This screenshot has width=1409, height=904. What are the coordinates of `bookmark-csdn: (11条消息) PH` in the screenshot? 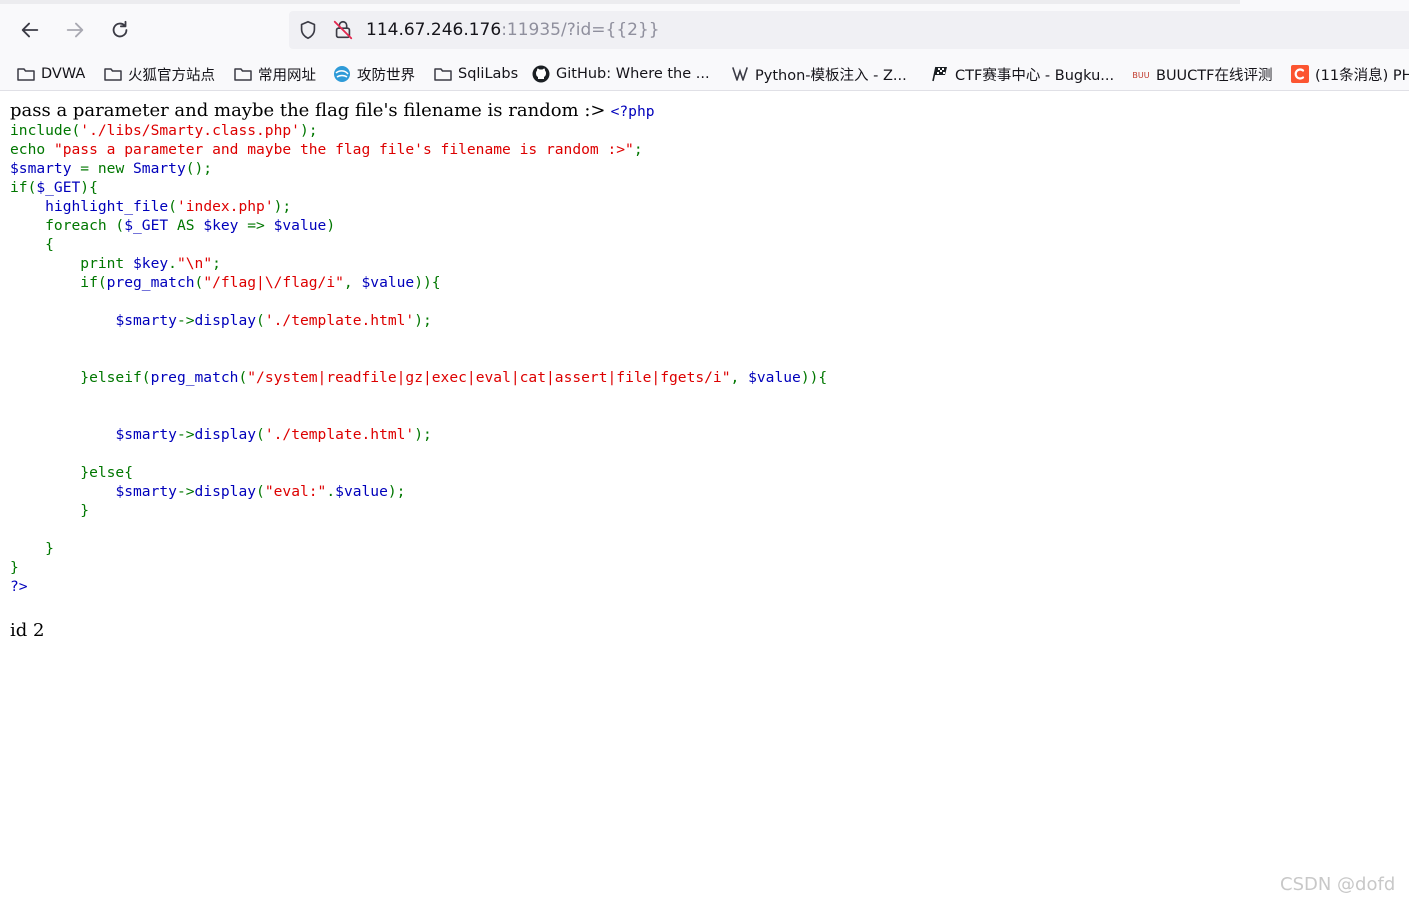 It's located at (1349, 74).